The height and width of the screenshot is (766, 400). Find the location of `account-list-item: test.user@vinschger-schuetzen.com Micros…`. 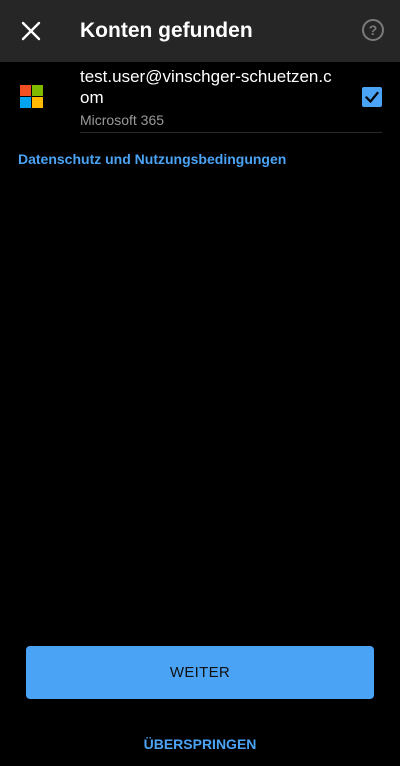

account-list-item: test.user@vinschger-schuetzen.com Micros… is located at coordinates (200, 97).